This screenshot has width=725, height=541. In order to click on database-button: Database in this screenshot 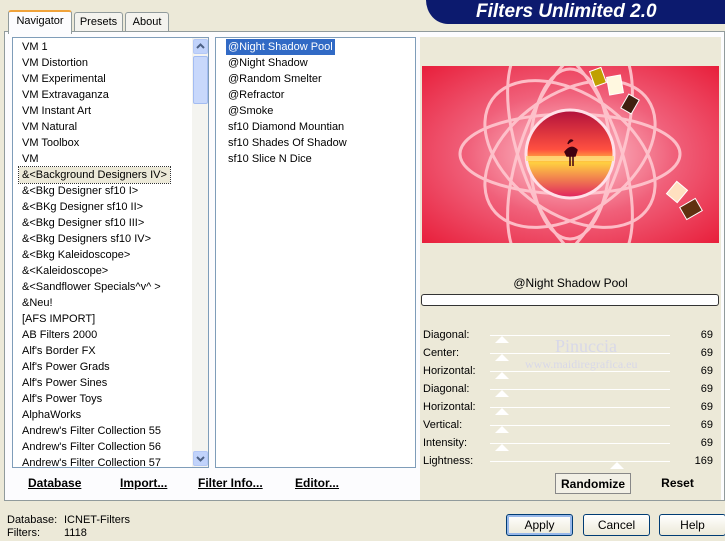, I will do `click(54, 483)`.